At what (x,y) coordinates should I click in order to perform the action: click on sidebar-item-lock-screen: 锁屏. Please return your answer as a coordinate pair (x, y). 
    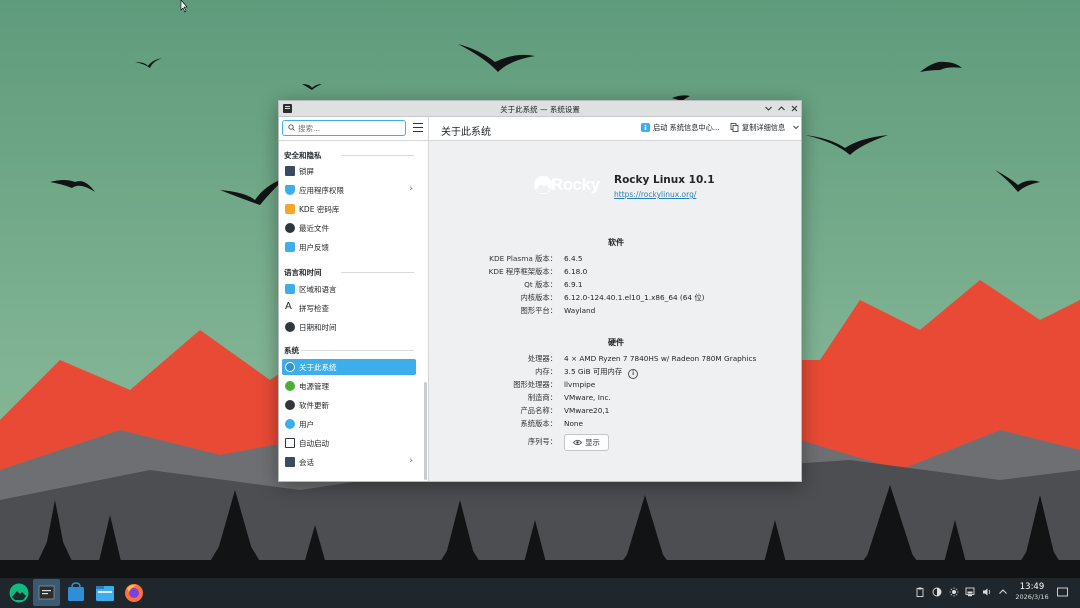
    Looking at the image, I should click on (349, 171).